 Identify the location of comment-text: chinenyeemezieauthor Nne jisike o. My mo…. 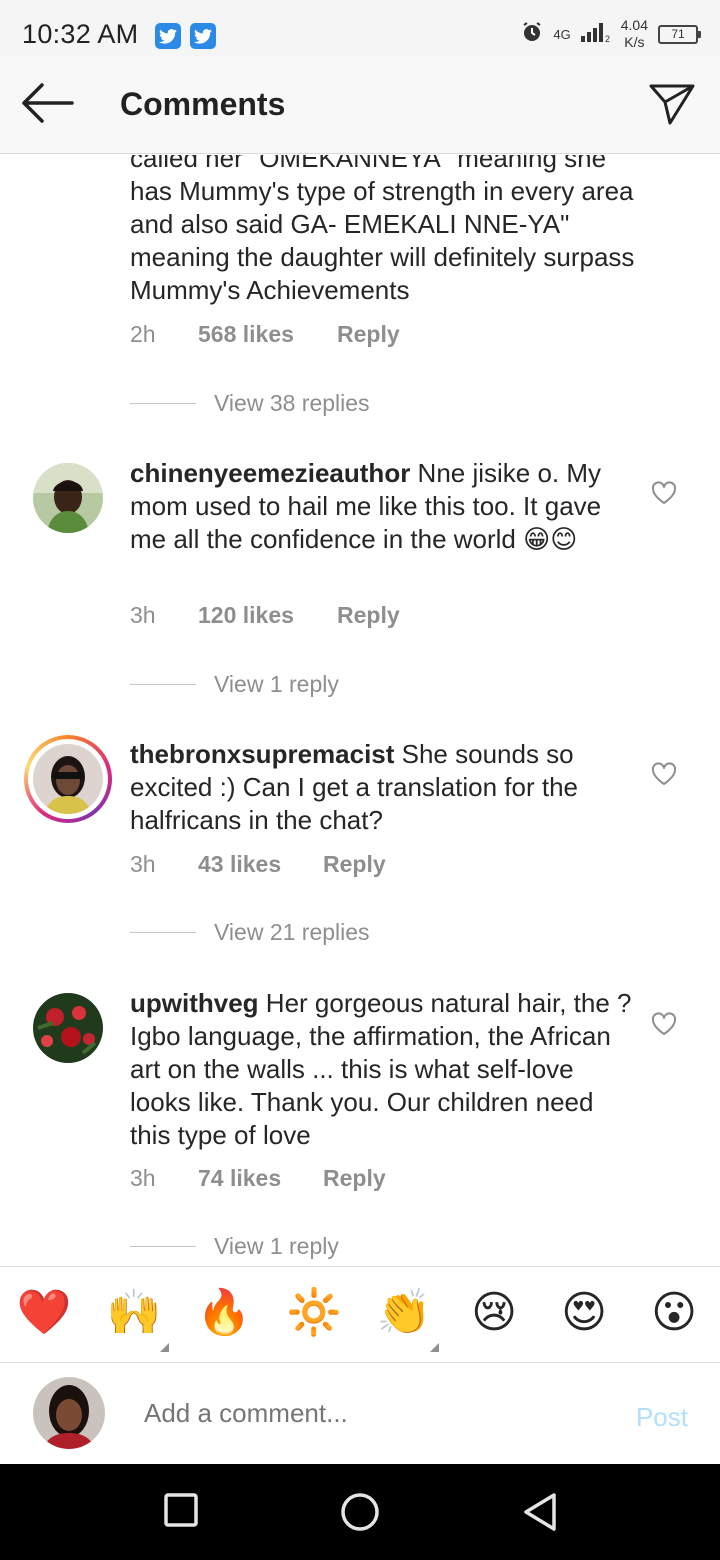
(382, 506).